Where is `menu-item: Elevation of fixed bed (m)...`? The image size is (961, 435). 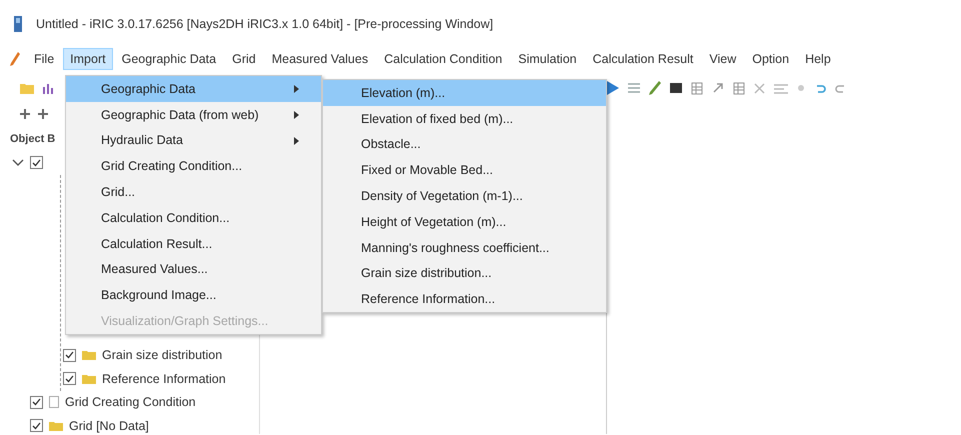 menu-item: Elevation of fixed bed (m)... is located at coordinates (464, 119).